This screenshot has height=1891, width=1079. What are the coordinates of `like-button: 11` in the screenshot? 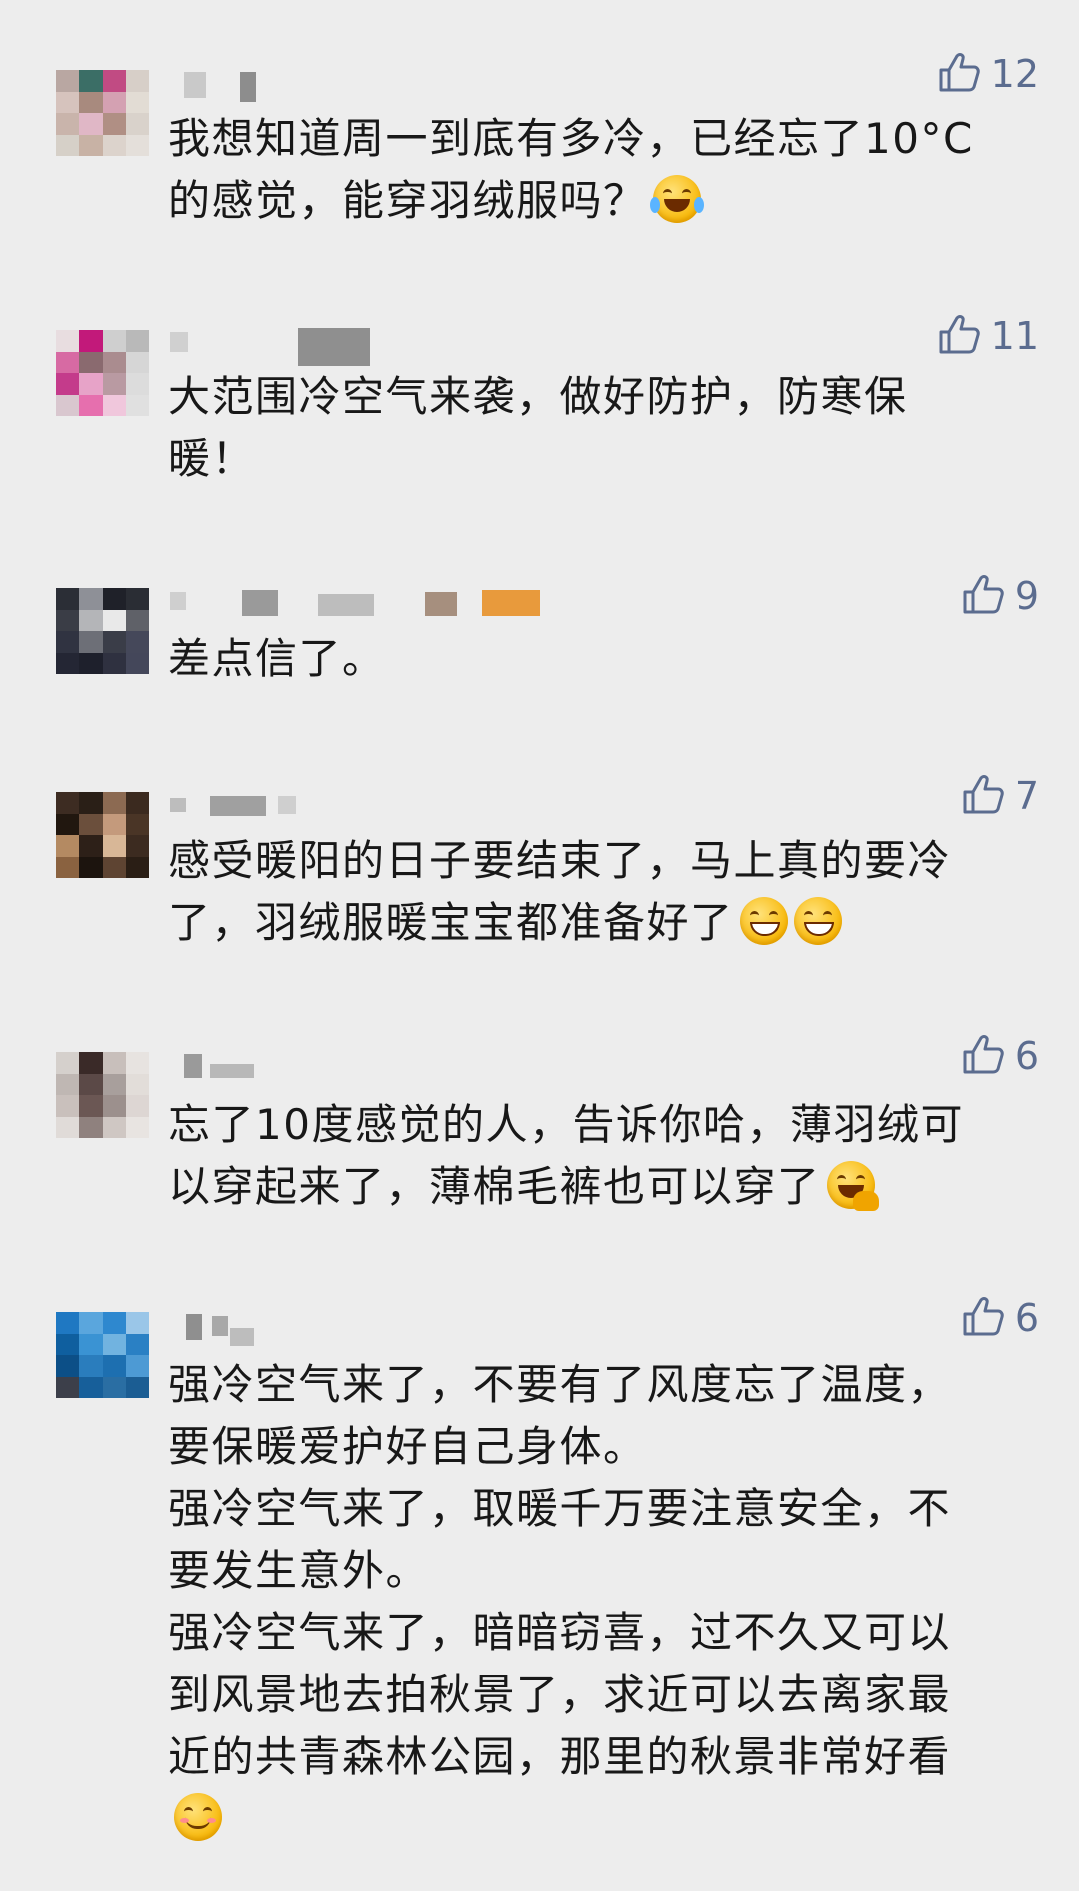 It's located at (988, 336).